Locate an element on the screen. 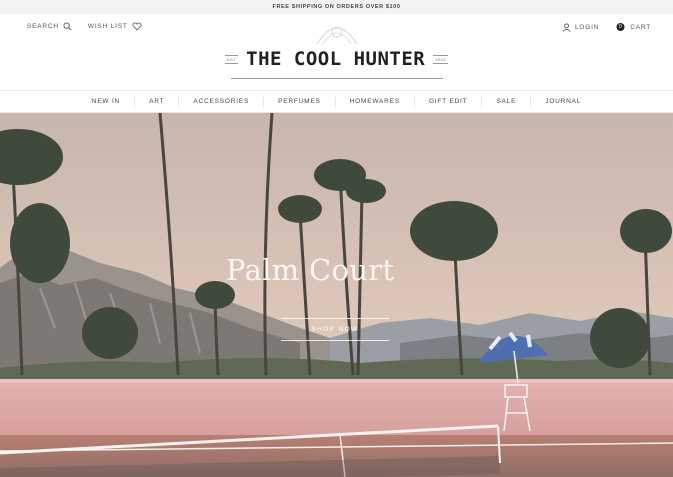 The image size is (673, 477). announcement-bar: FREE SHIPPING ON ORDERS OVER $100 is located at coordinates (336, 7).